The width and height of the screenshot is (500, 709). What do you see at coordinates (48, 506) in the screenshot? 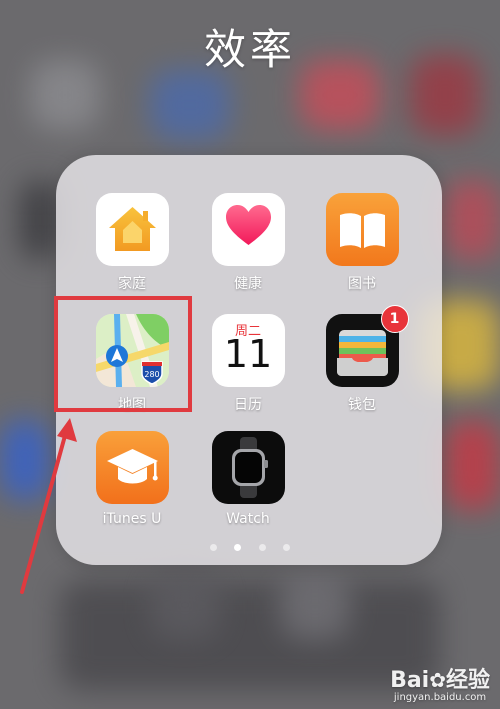
I see `annotation-arrow` at bounding box center [48, 506].